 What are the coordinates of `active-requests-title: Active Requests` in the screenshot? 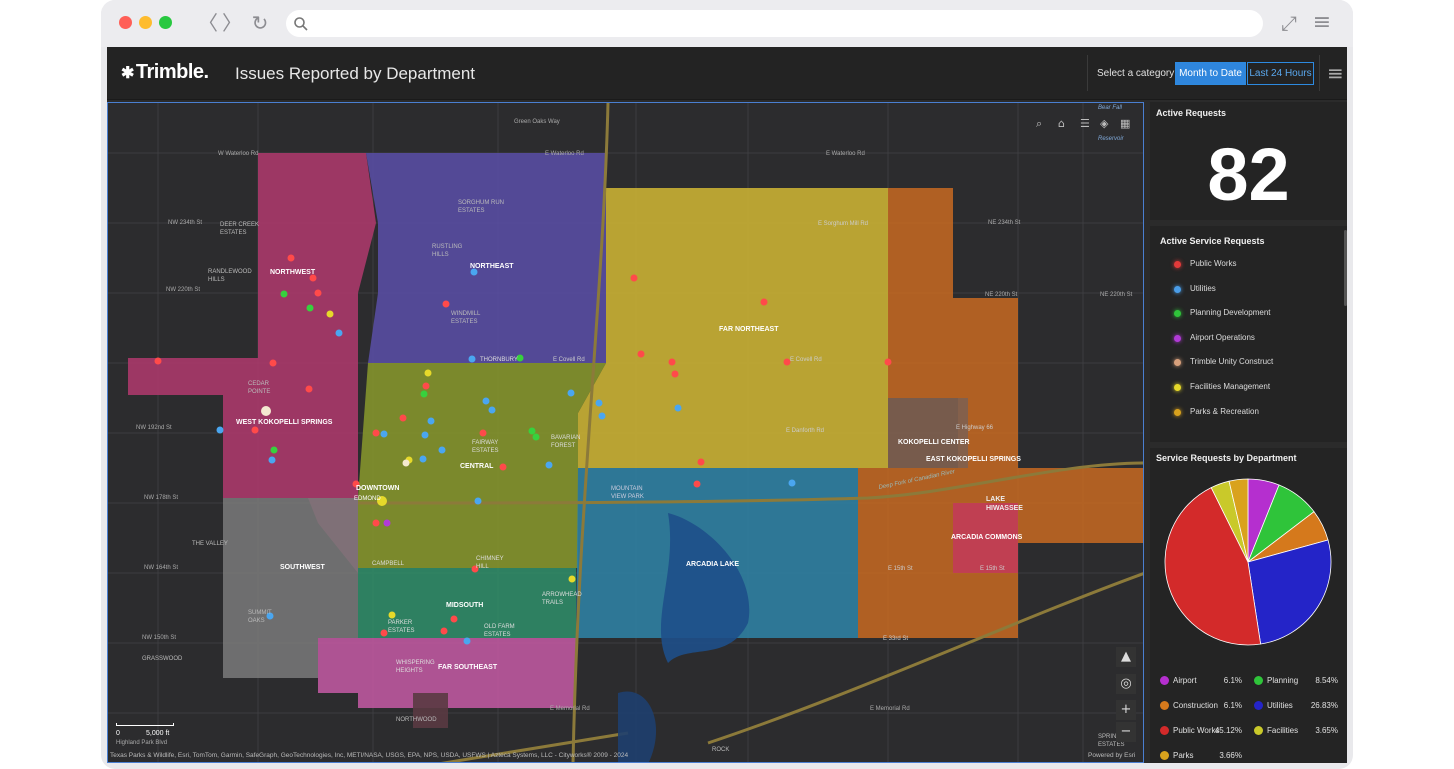 It's located at (1191, 113).